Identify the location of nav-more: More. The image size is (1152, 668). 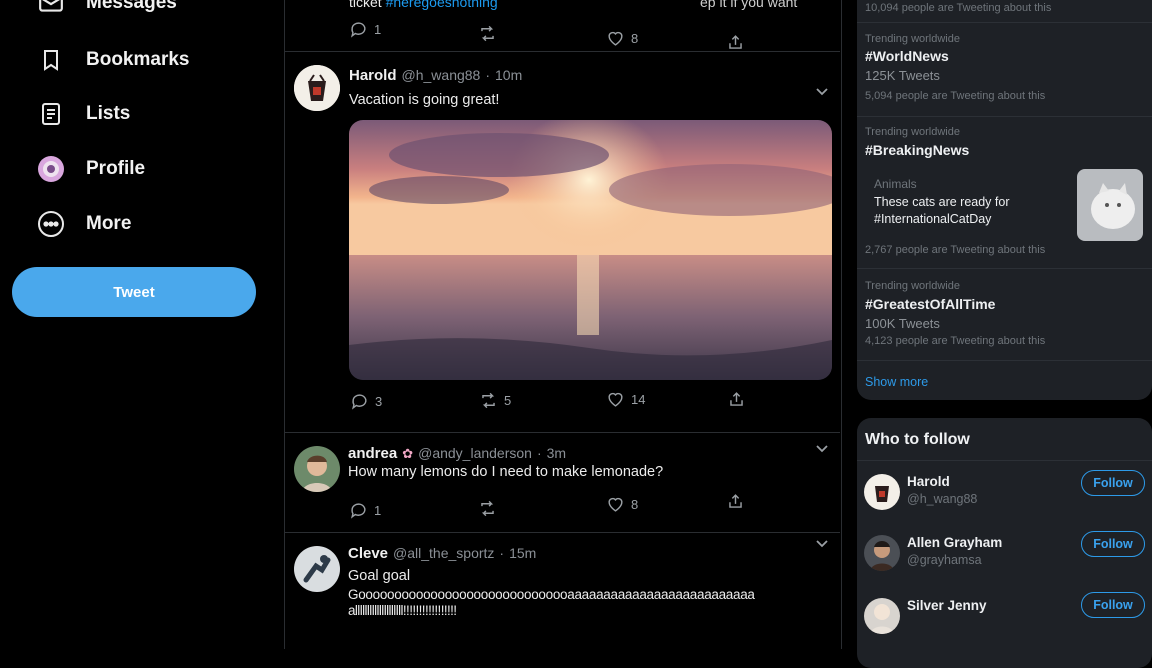
(83, 224).